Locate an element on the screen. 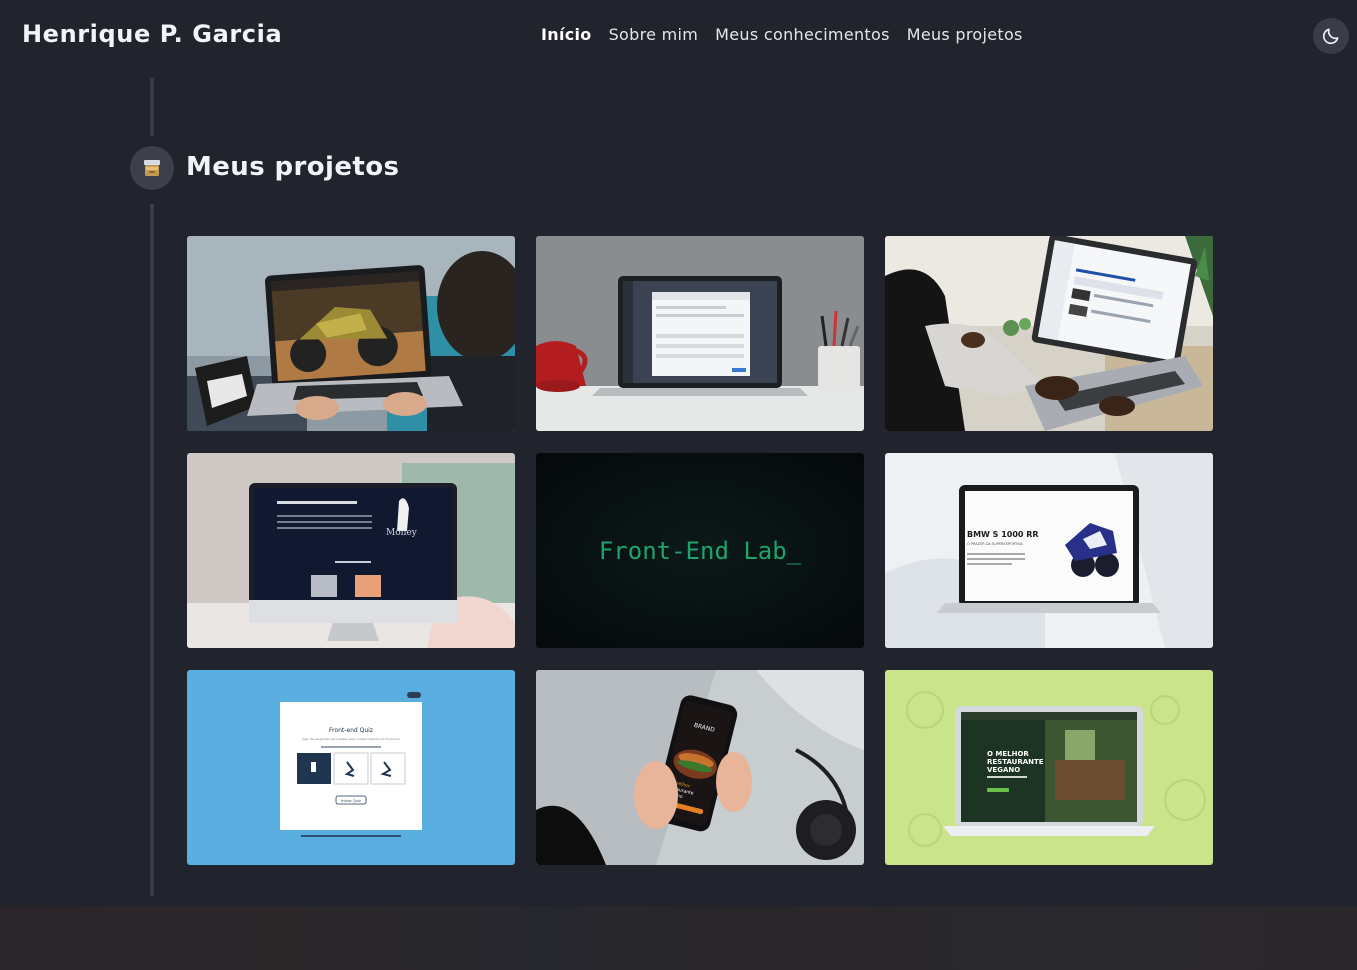 The image size is (1357, 970). nav-link-inicio: Início is located at coordinates (566, 34).